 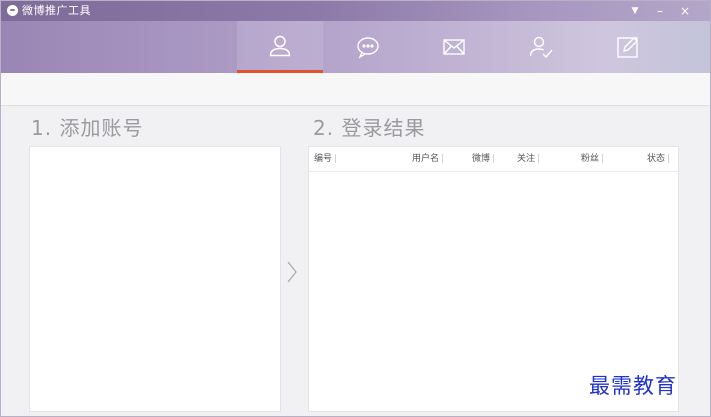 I want to click on column-header-status: 状态 |, so click(x=658, y=159).